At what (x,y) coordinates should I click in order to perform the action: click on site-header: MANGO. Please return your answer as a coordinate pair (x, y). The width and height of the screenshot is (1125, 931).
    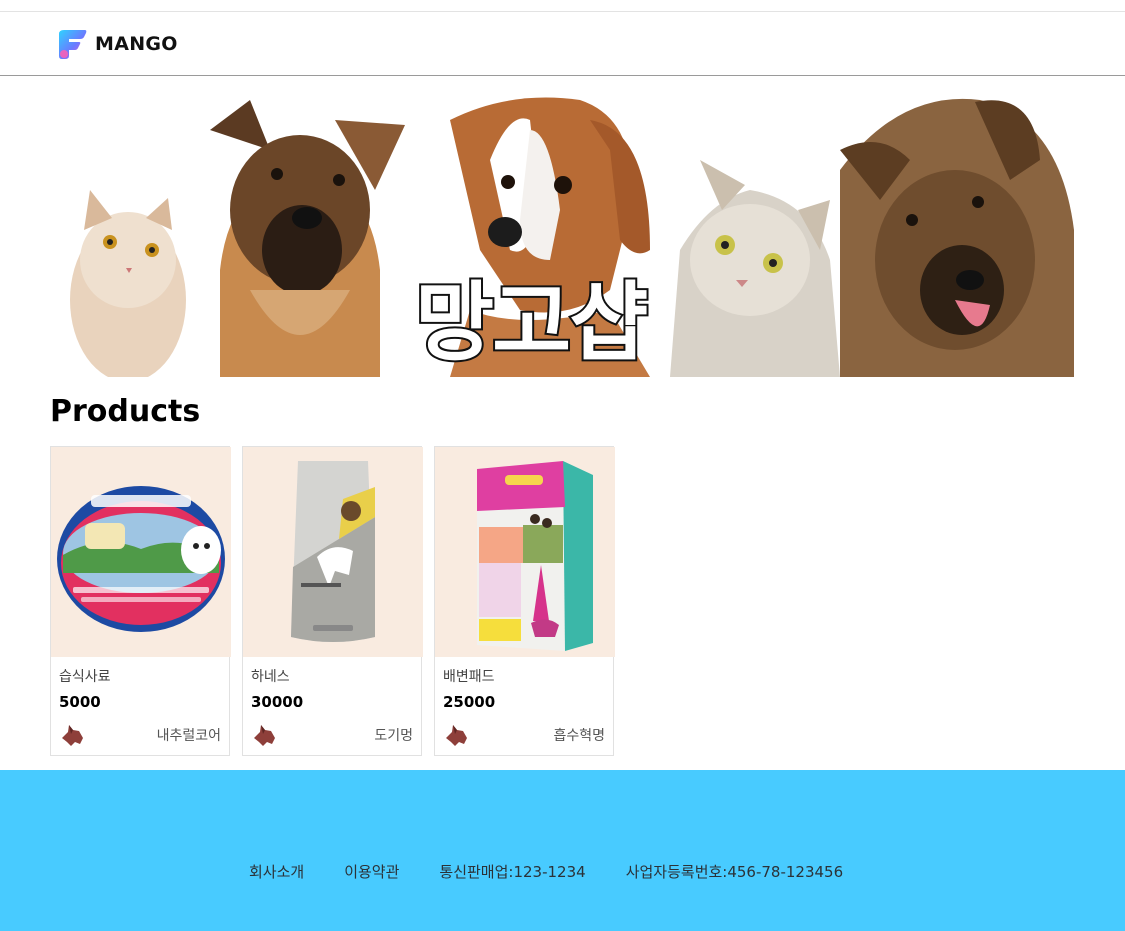
    Looking at the image, I should click on (562, 44).